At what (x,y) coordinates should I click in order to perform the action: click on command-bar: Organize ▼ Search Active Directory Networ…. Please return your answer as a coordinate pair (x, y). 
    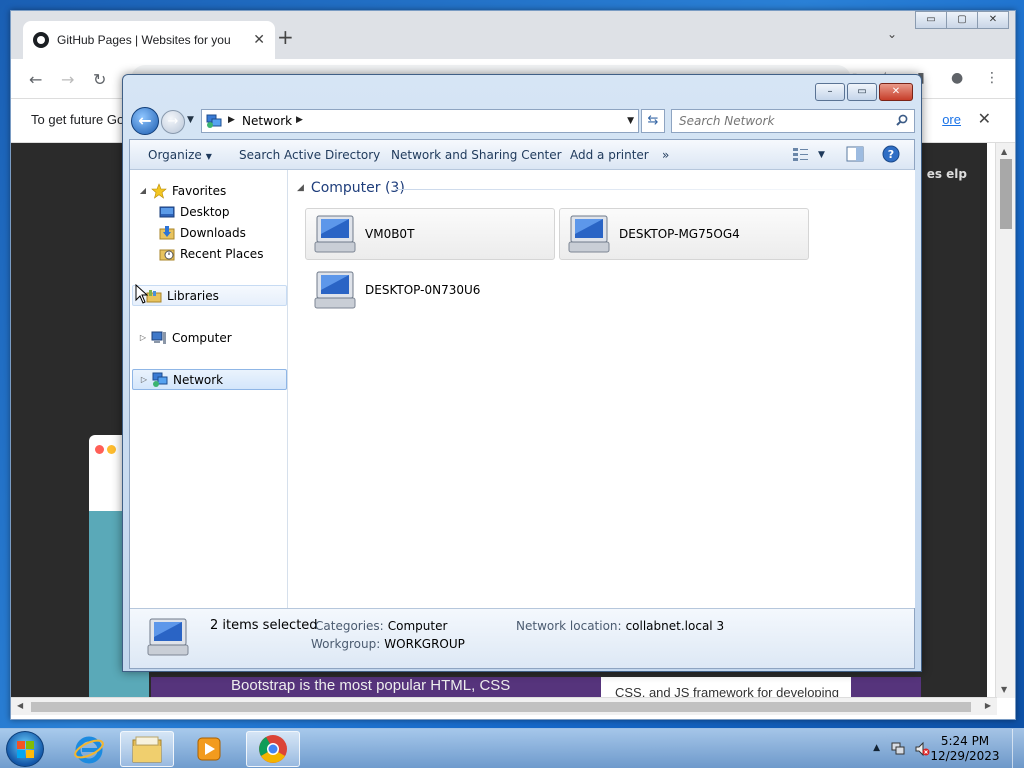
    Looking at the image, I should click on (522, 155).